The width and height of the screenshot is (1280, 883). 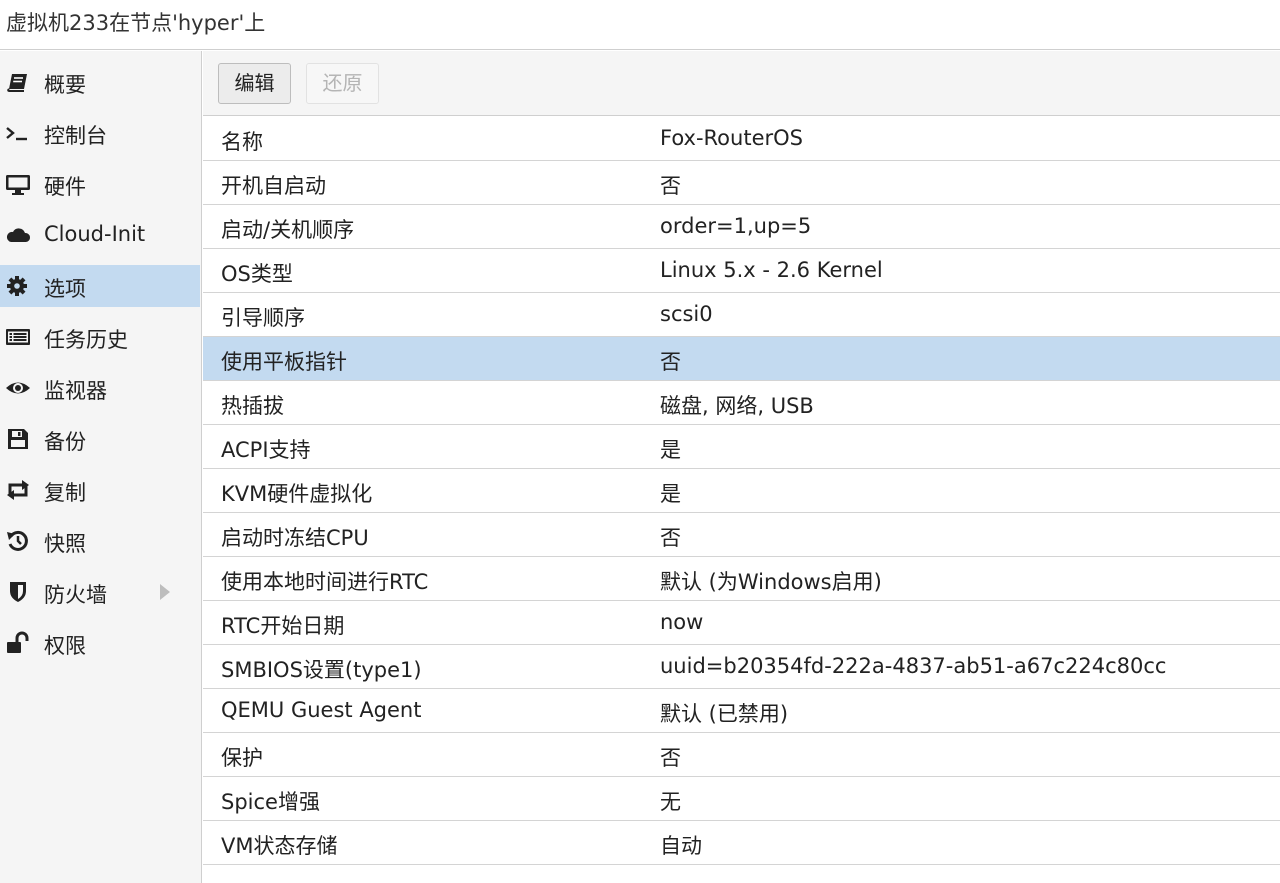 What do you see at coordinates (100, 82) in the screenshot?
I see `sidebar-item-summary: 概要` at bounding box center [100, 82].